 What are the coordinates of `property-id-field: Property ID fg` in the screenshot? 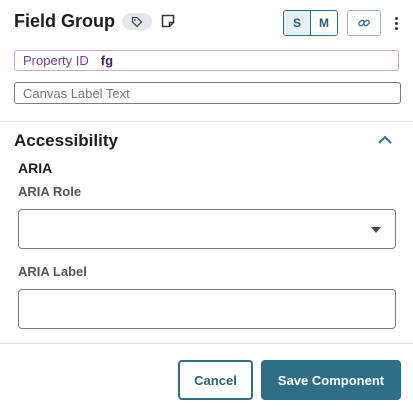 It's located at (206, 60).